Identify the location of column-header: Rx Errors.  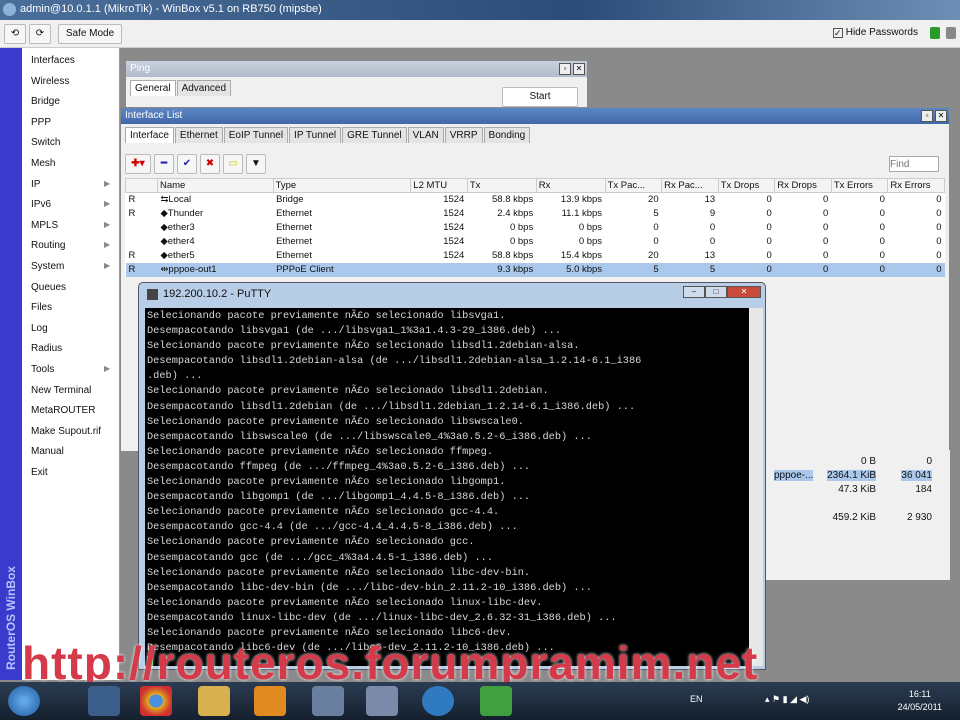
(916, 185).